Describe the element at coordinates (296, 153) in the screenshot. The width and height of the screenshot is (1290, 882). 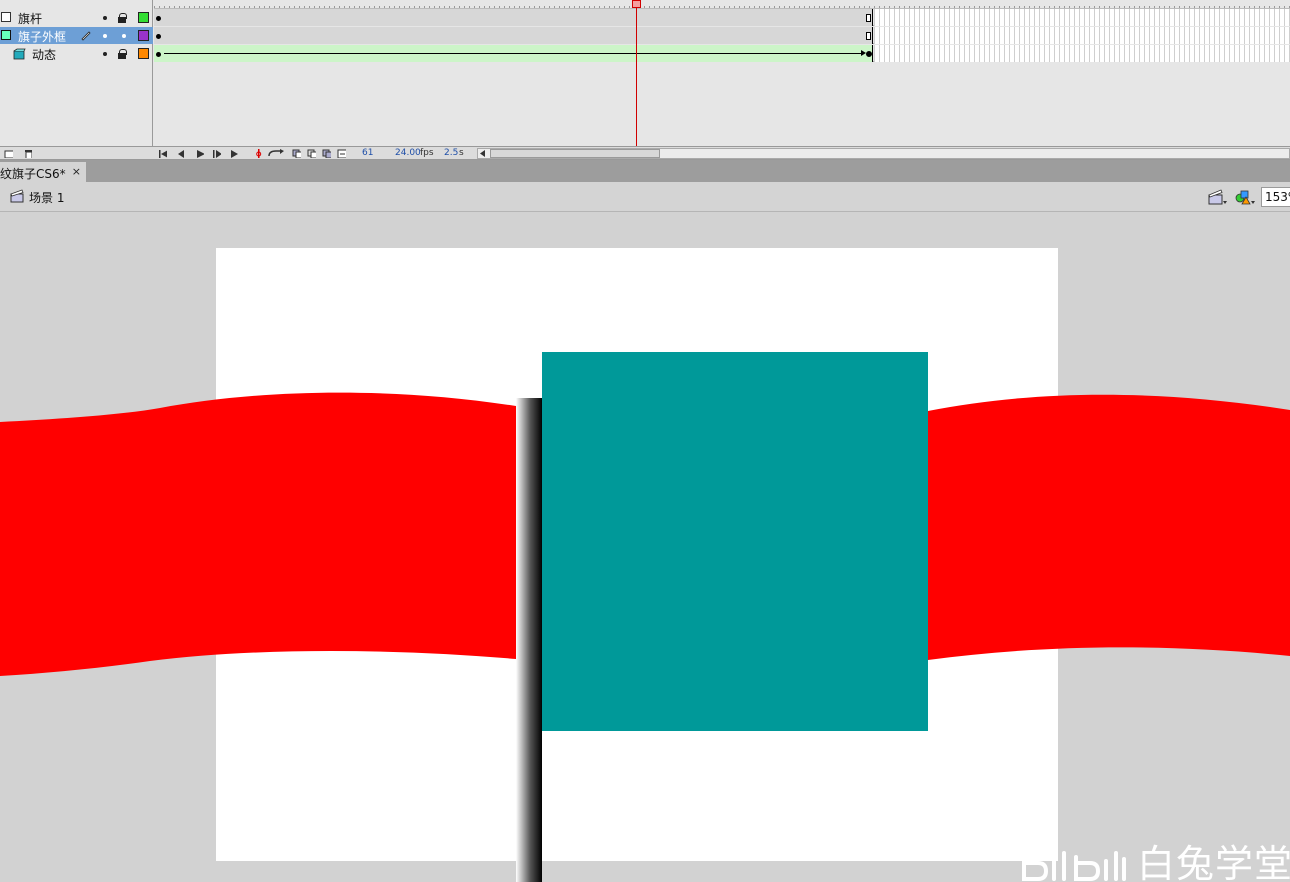
I see `onion-skin-icon` at that location.